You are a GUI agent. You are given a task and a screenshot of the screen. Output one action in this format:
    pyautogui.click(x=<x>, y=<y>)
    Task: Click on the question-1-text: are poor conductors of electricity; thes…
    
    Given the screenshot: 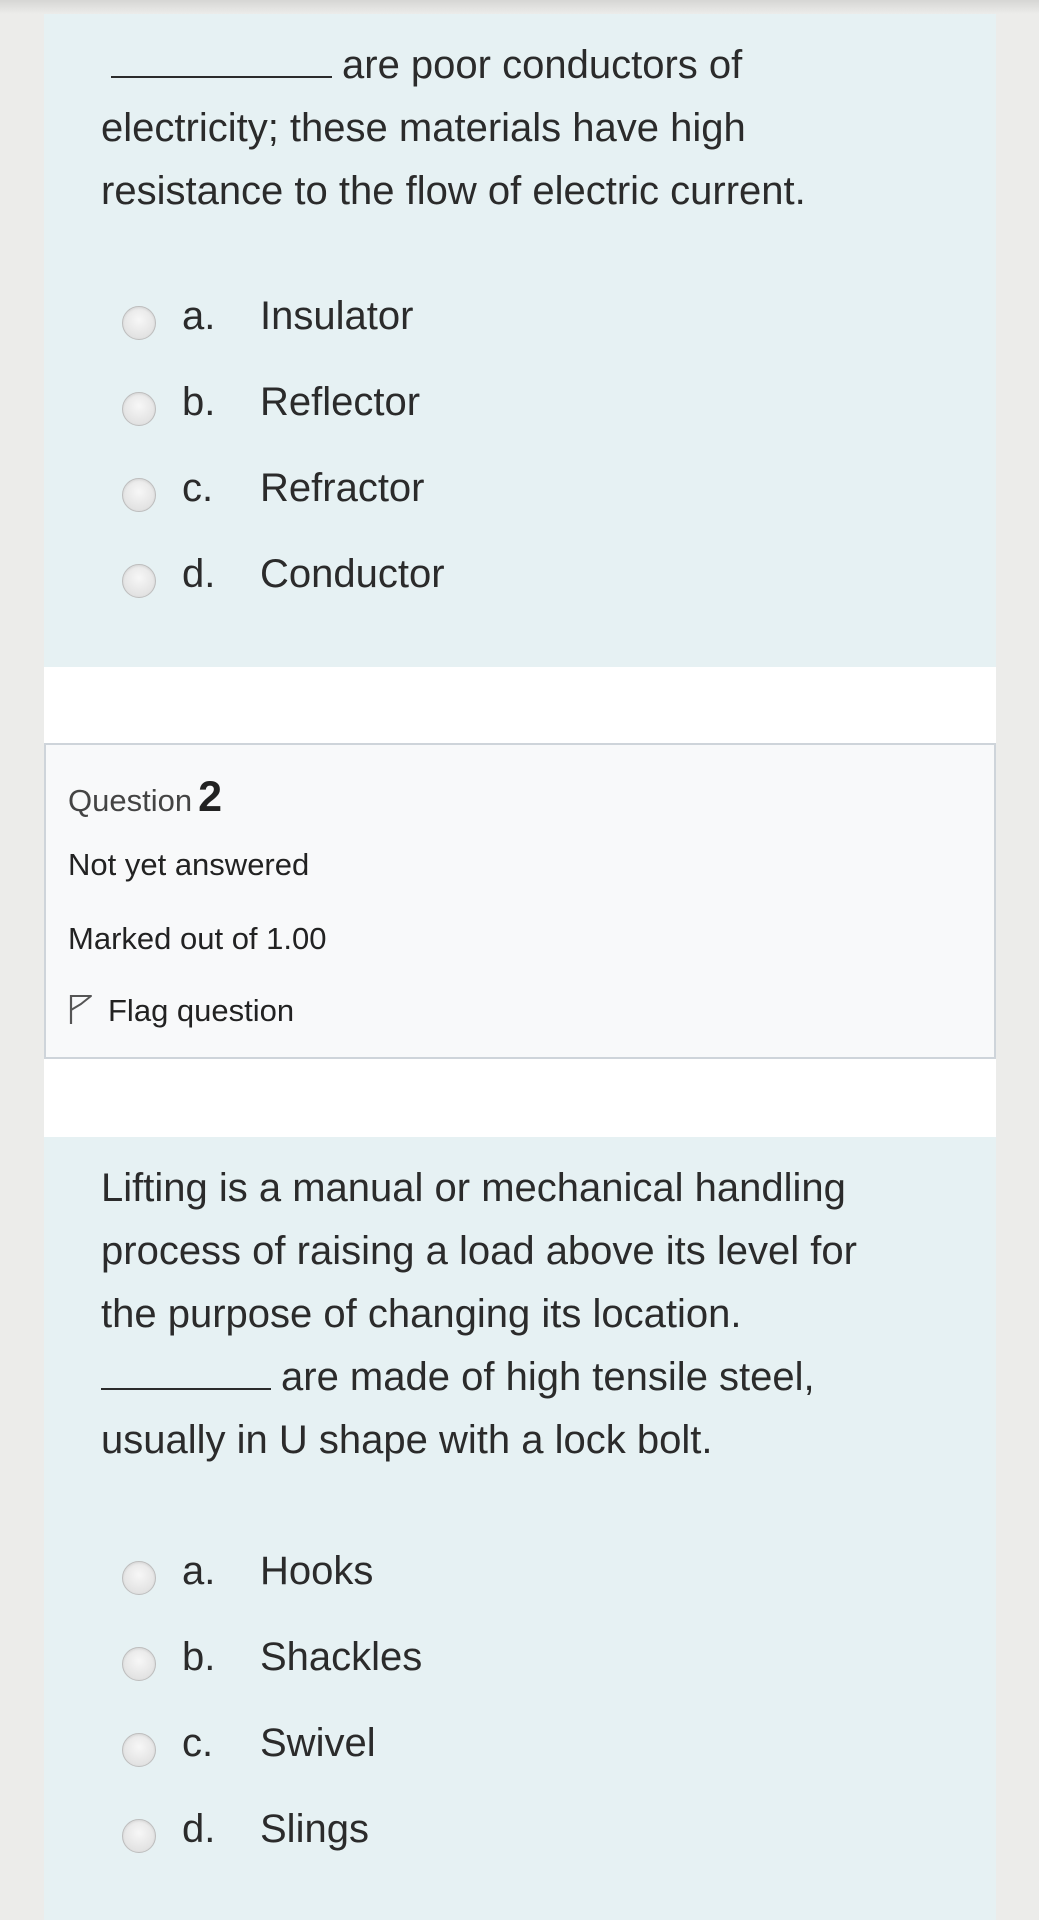 What is the action you would take?
    pyautogui.click(x=511, y=128)
    